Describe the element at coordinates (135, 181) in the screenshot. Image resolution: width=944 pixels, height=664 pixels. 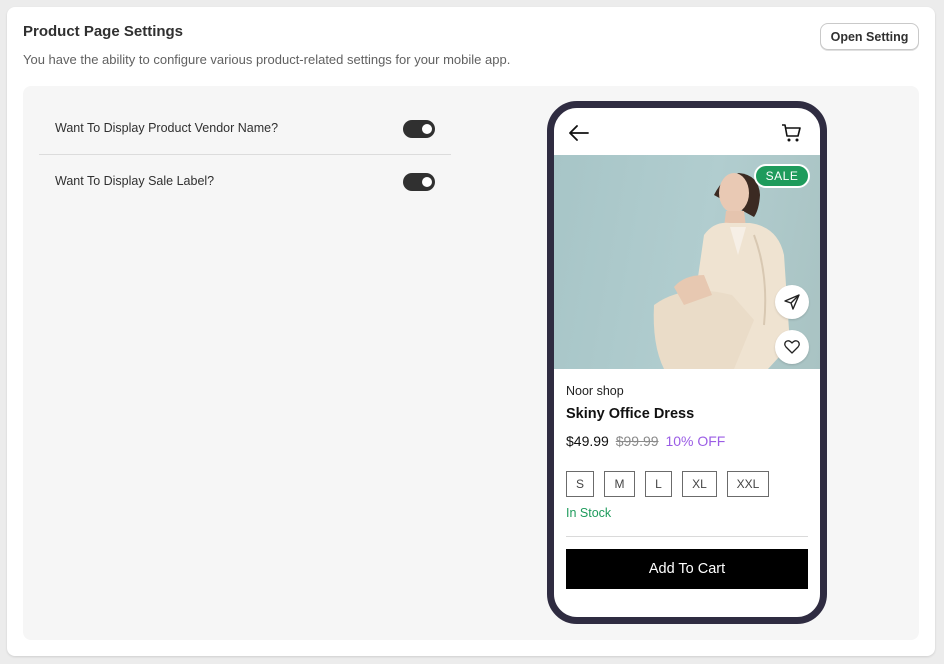
I see `setting-sale-label-label: Want To Display Sale Label?` at that location.